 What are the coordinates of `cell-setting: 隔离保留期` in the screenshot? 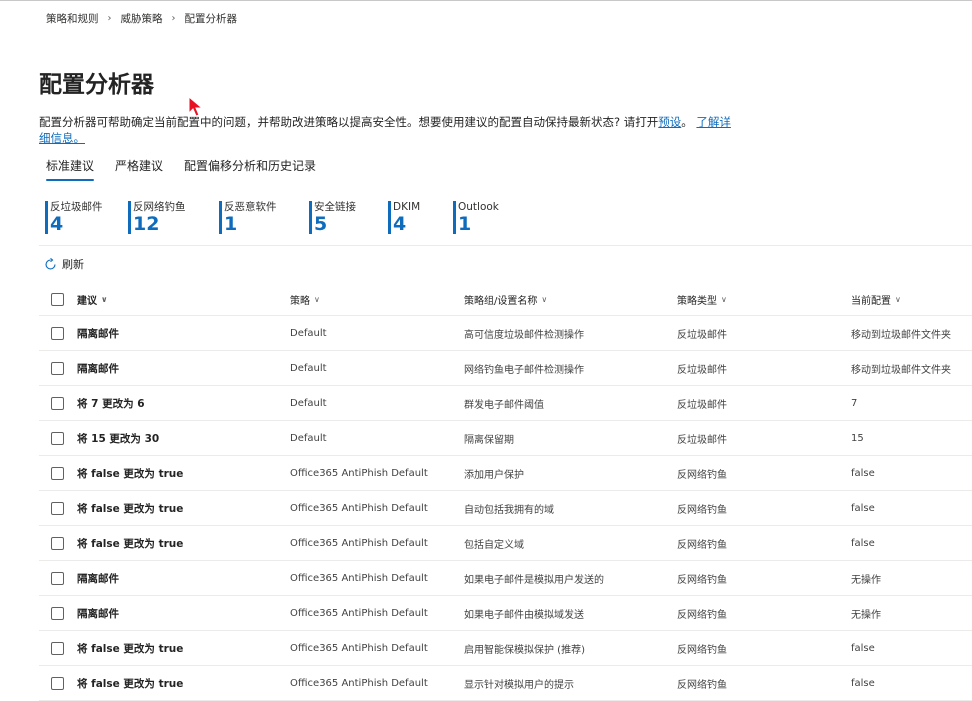 It's located at (489, 440).